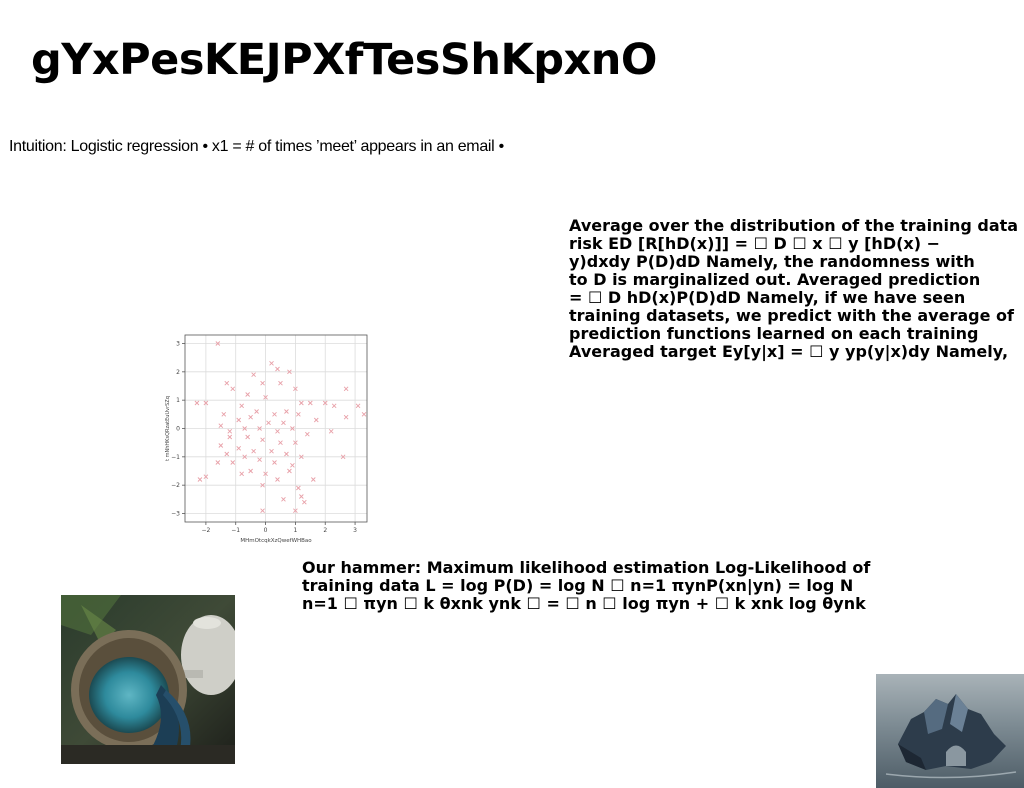  Describe the element at coordinates (168, 428) in the screenshot. I see `y-axis-label: t mNhHKsQRzatEuUvrSZq` at that location.